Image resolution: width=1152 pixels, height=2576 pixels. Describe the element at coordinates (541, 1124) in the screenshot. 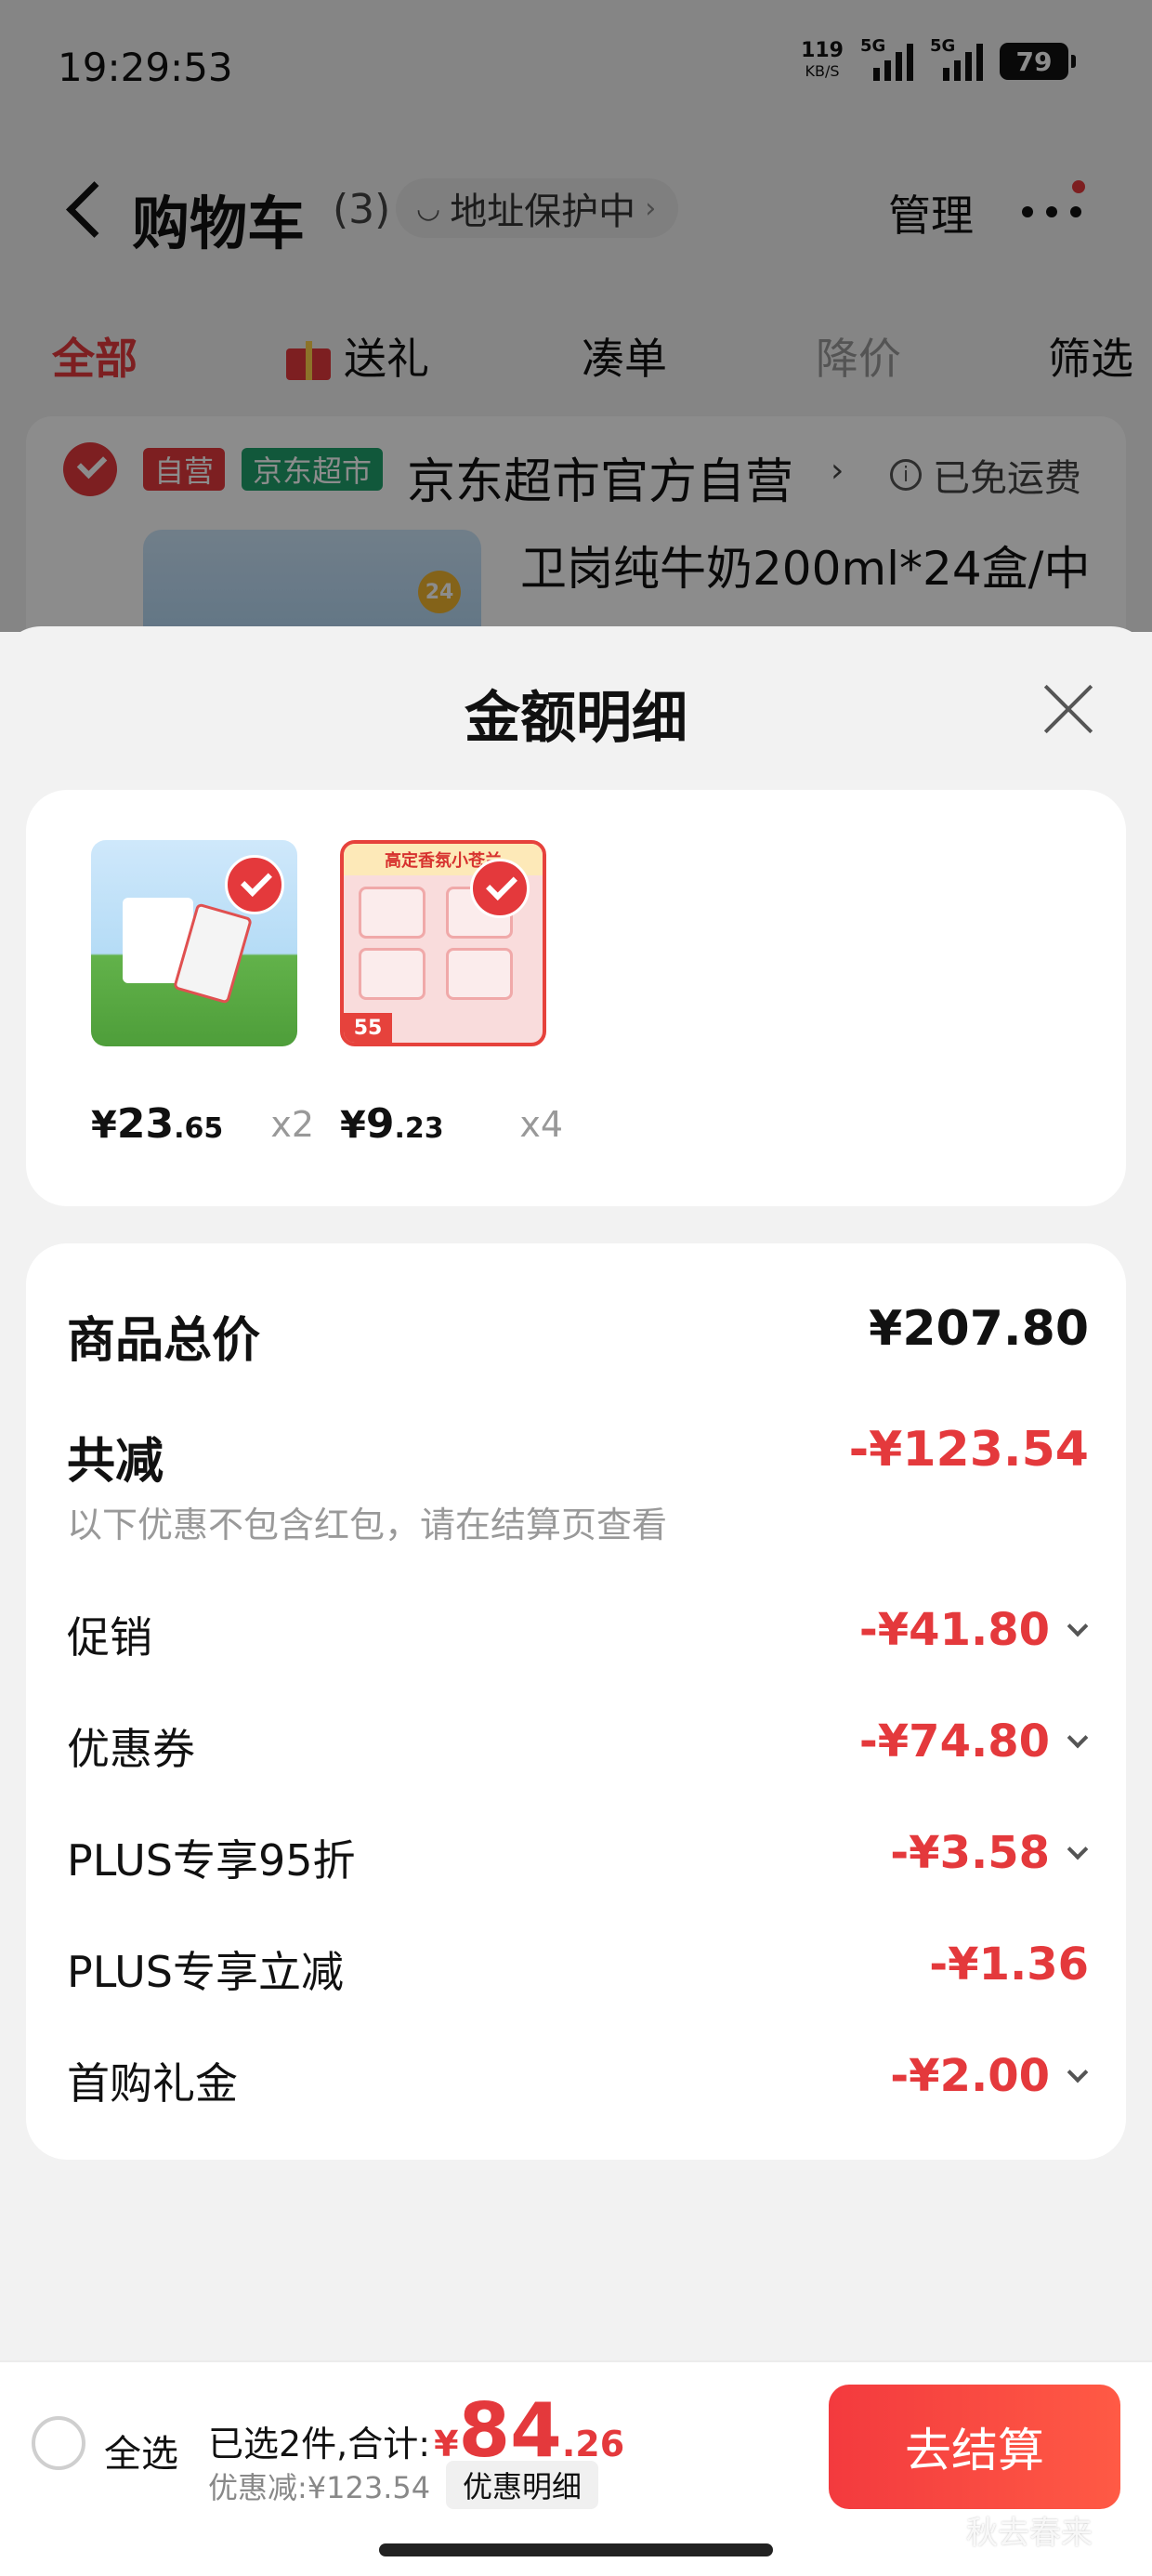

I see `item-quantity: x4` at that location.